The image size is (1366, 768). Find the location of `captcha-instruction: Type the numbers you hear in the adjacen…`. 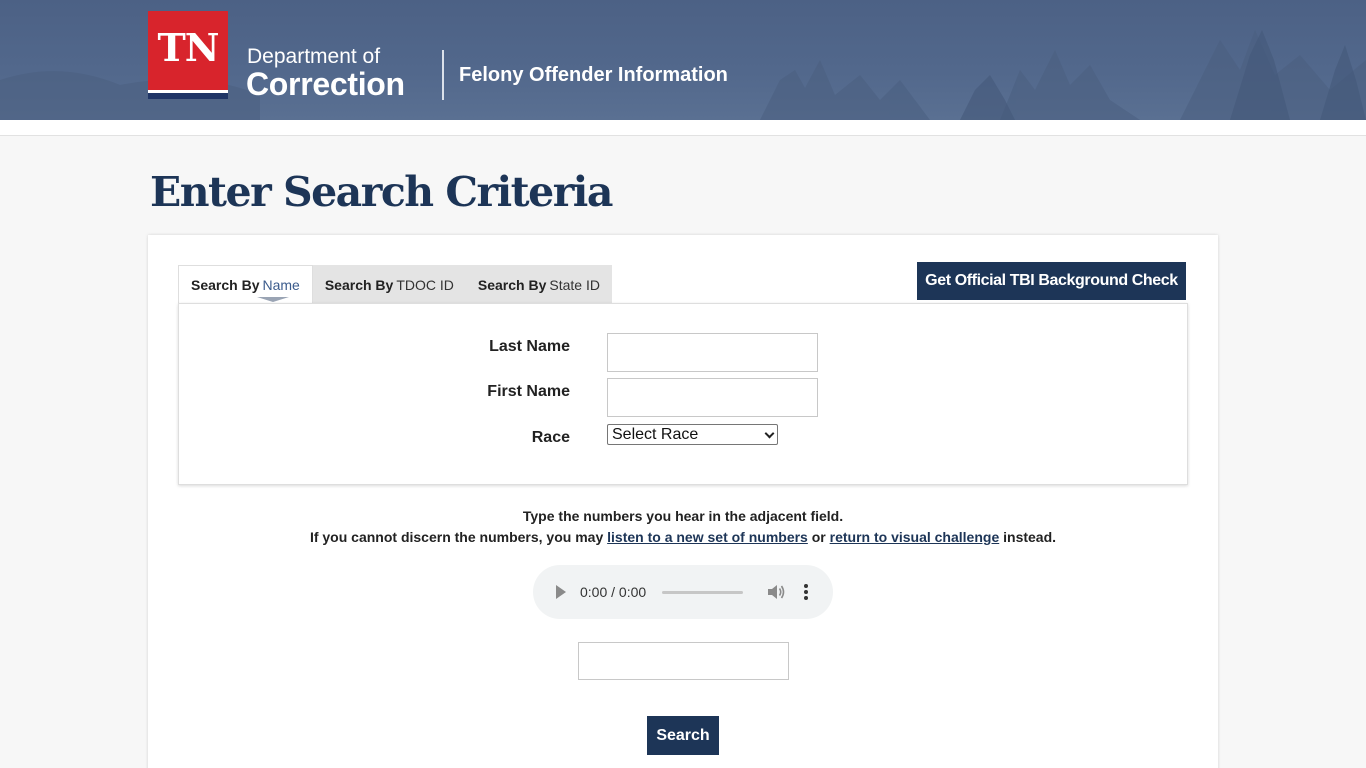

captcha-instruction: Type the numbers you hear in the adjacen… is located at coordinates (683, 516).